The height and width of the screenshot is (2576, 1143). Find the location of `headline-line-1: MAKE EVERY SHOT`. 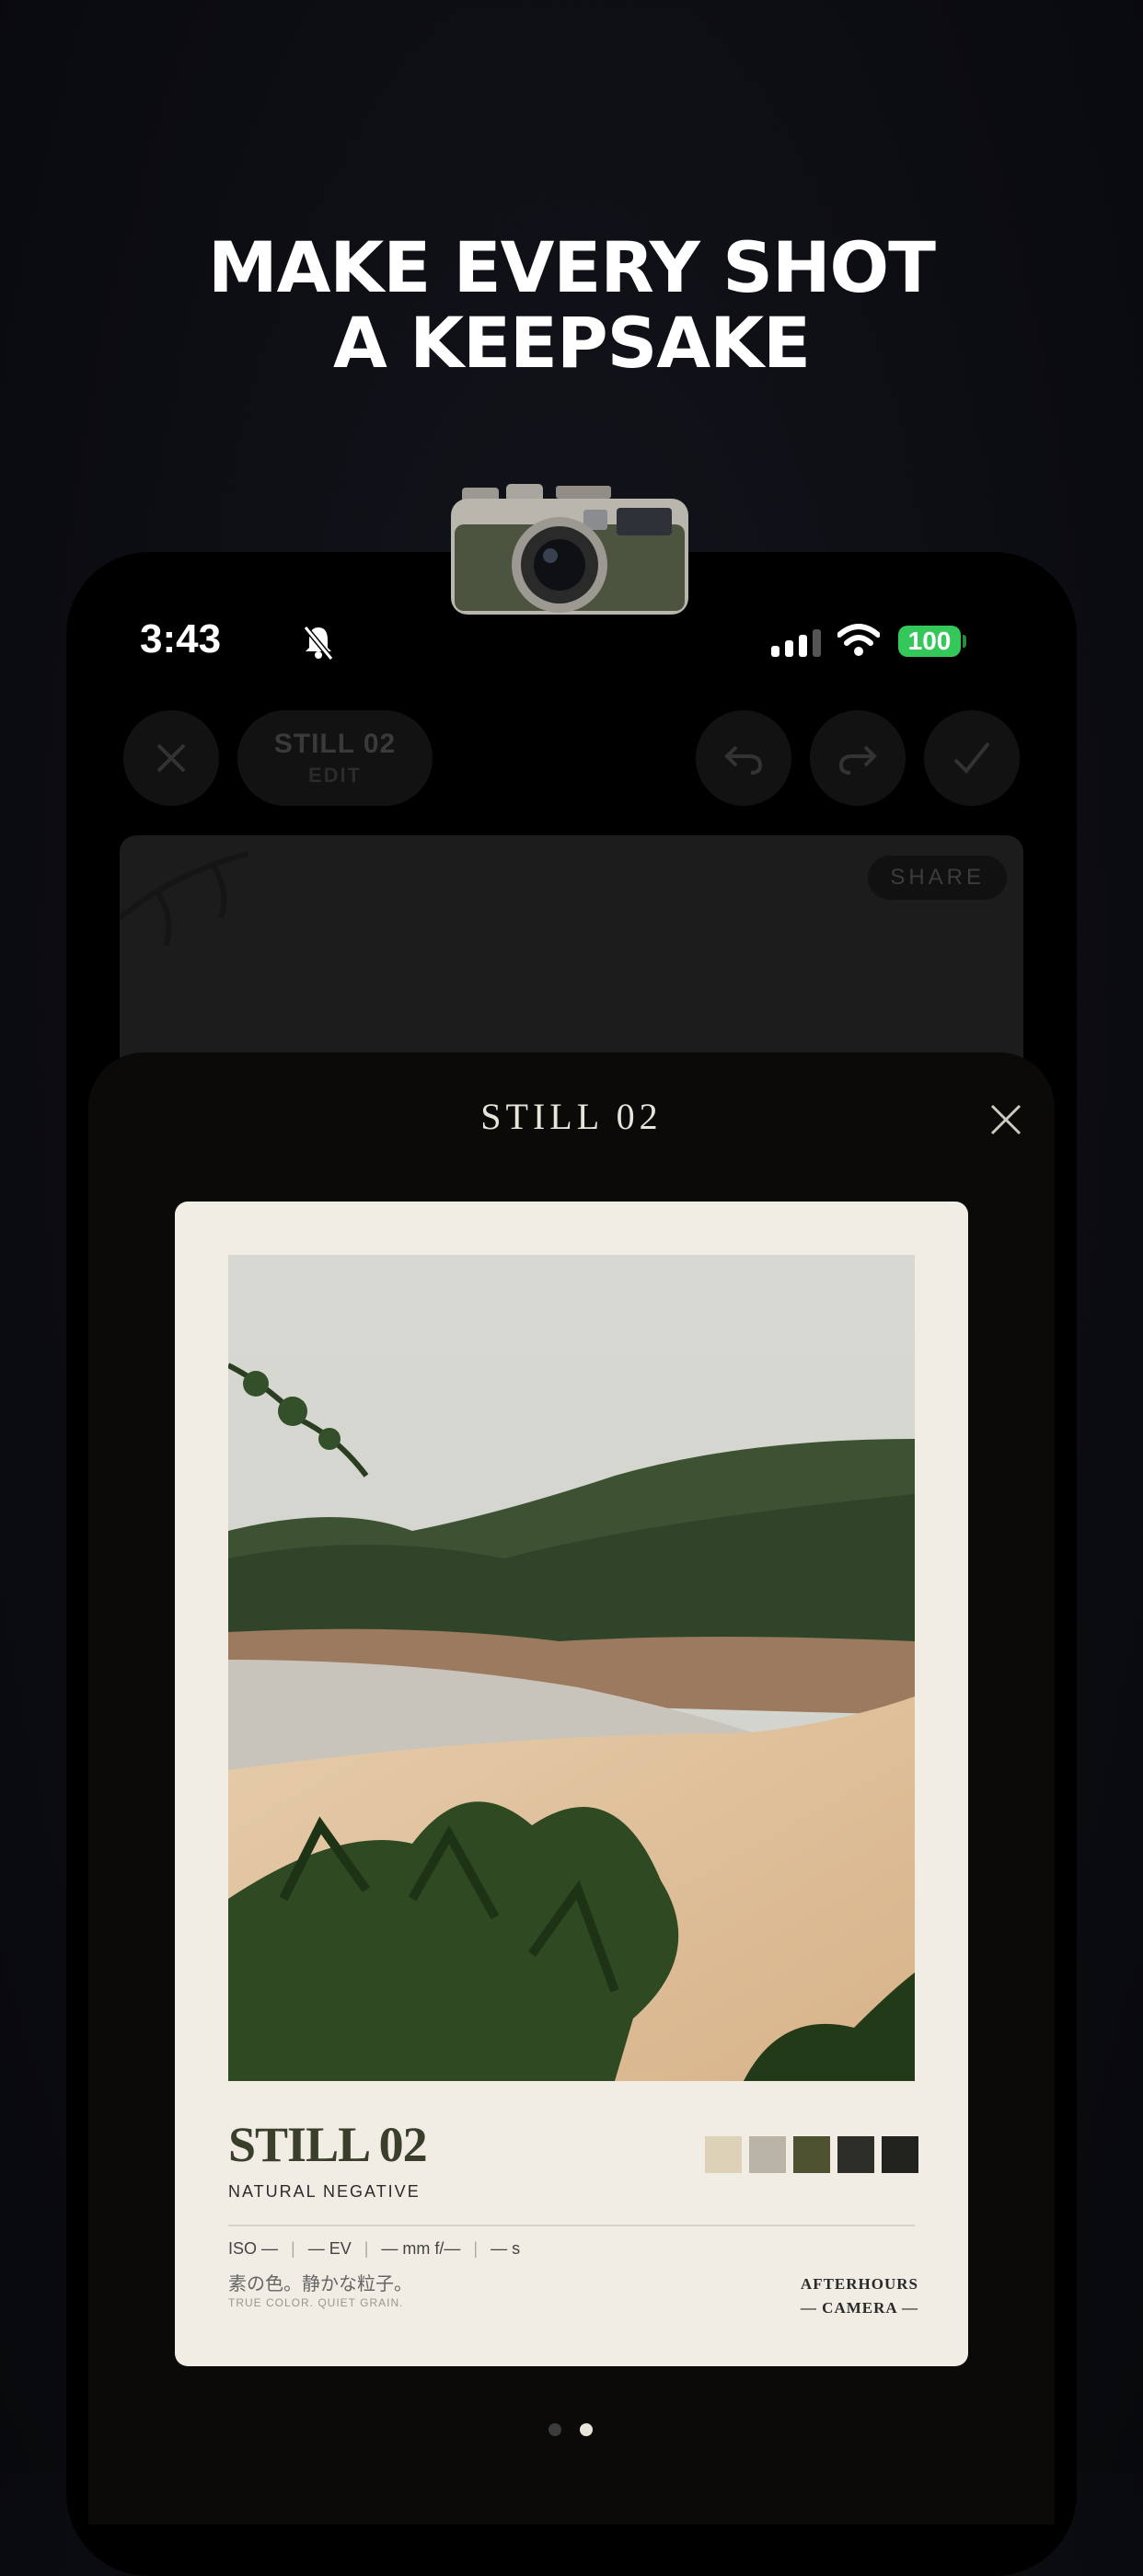

headline-line-1: MAKE EVERY SHOT is located at coordinates (571, 267).